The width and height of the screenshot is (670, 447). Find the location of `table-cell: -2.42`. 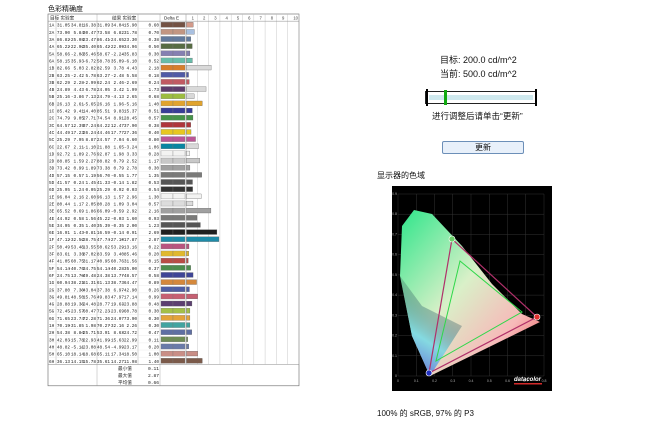

table-cell: -2.42 is located at coordinates (78, 76).